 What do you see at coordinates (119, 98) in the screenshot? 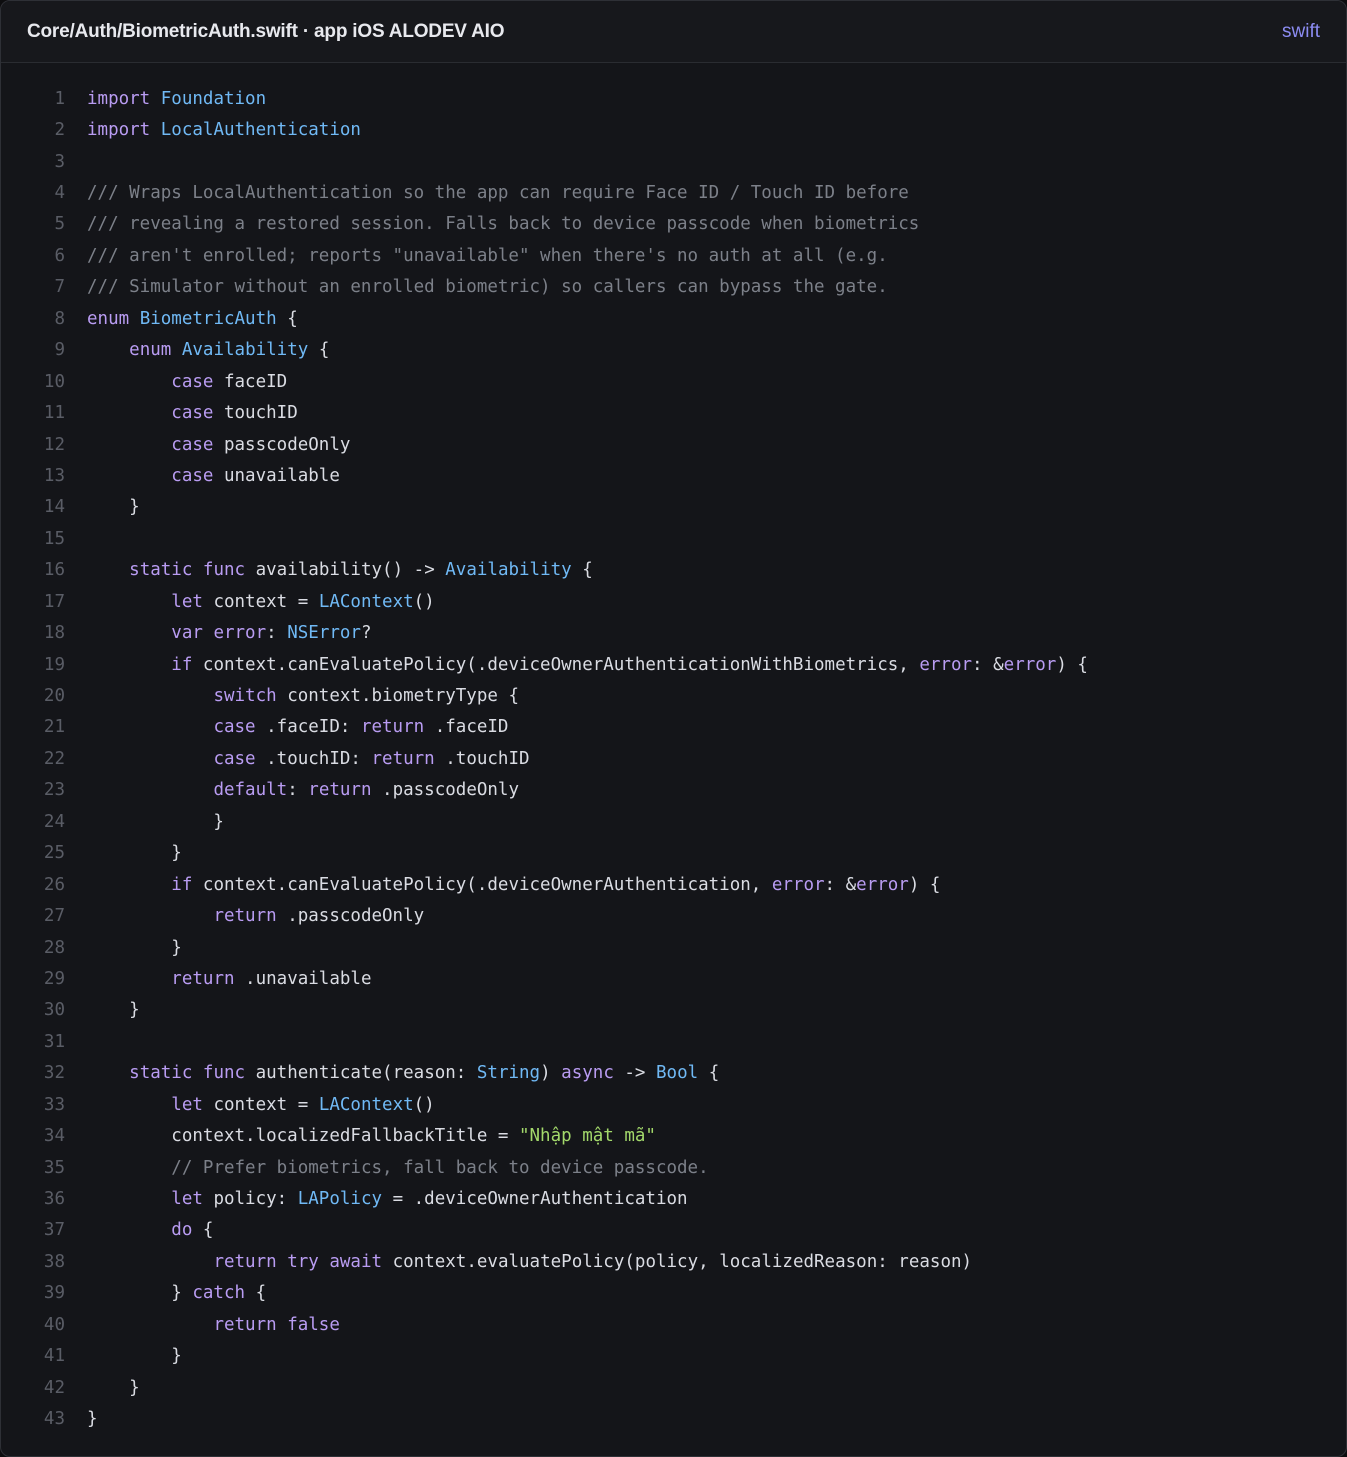
I see `code-token: import` at bounding box center [119, 98].